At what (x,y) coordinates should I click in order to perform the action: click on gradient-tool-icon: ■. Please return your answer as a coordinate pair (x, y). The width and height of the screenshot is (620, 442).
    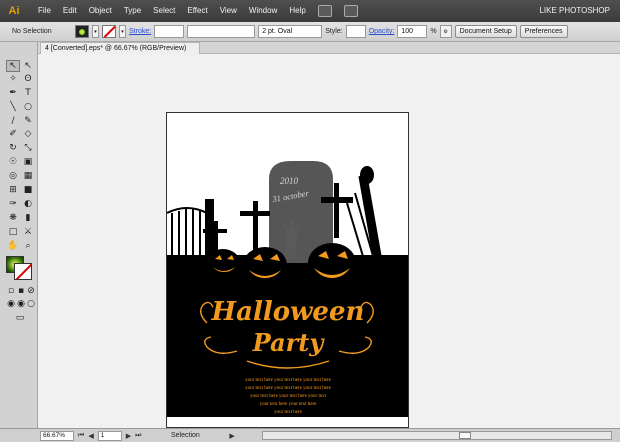
    Looking at the image, I should click on (28, 190).